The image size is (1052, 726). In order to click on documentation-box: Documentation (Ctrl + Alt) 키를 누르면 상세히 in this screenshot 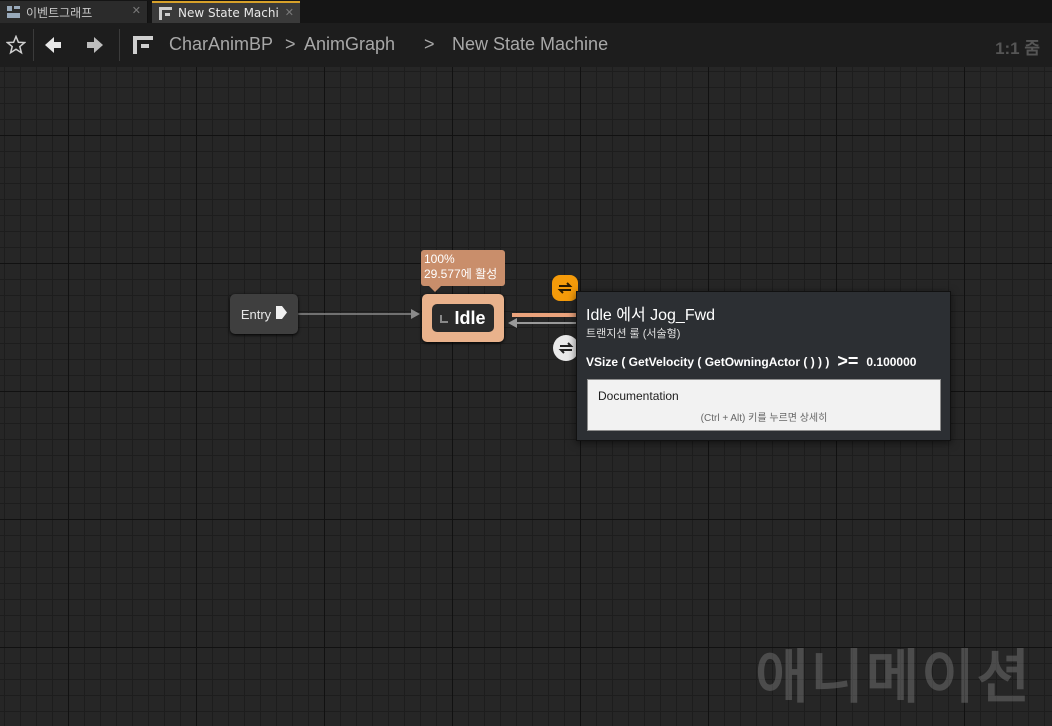, I will do `click(764, 405)`.